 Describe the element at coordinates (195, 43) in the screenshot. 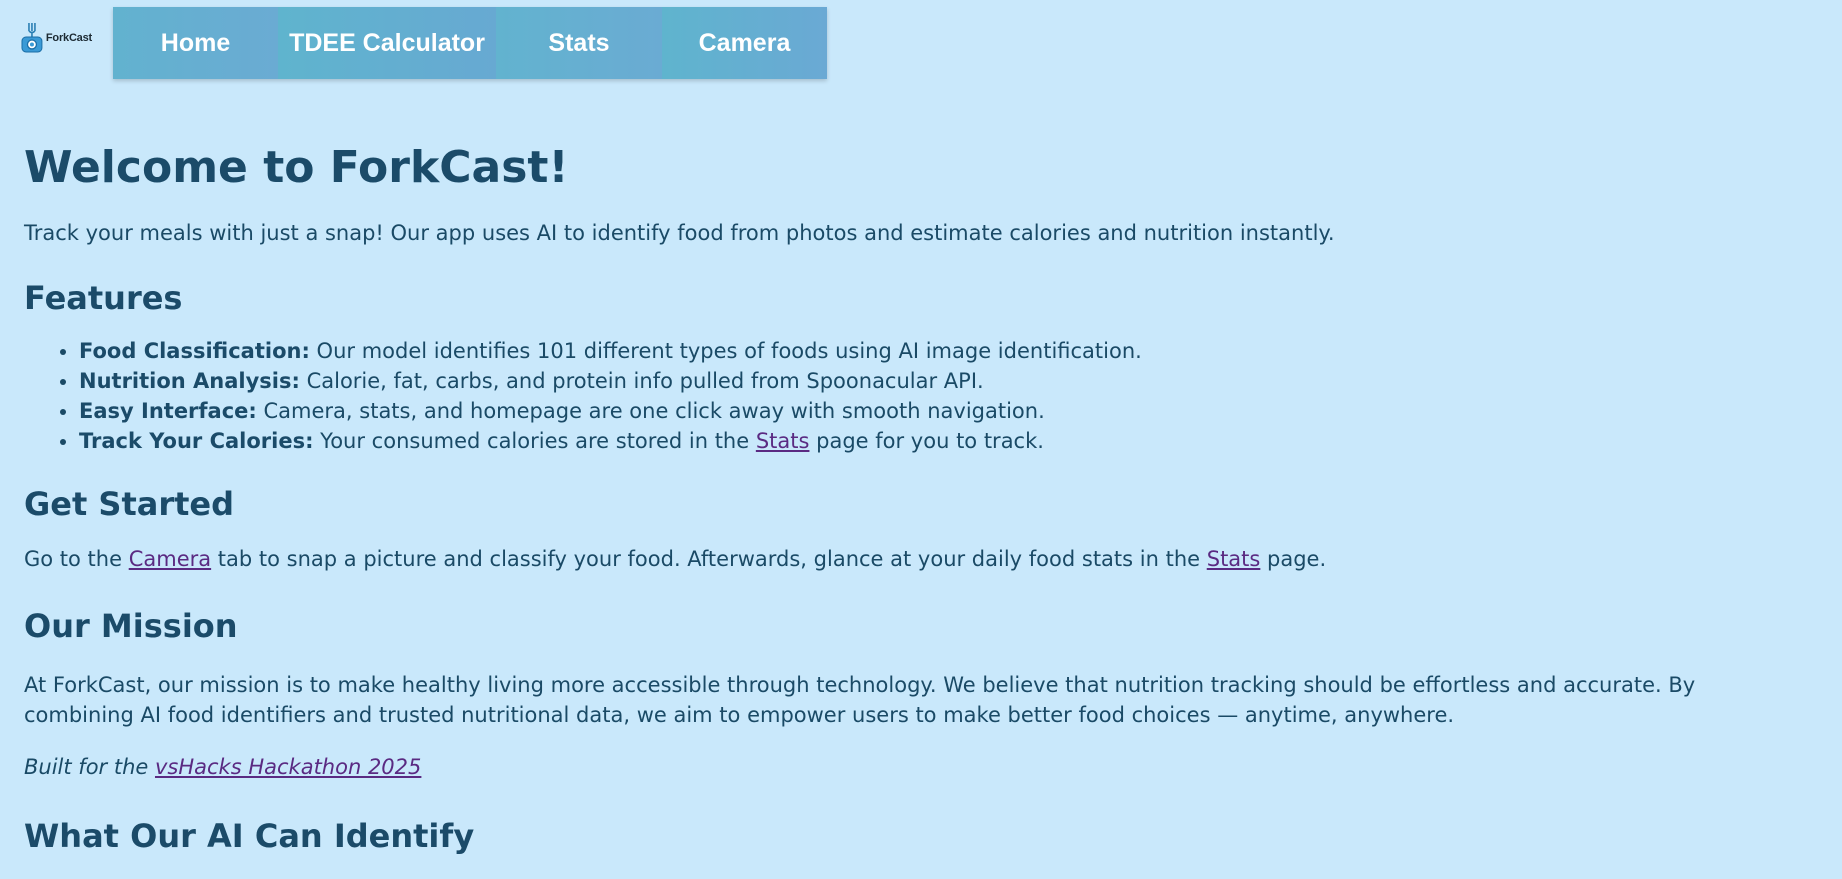

I see `nav-home: Home` at that location.